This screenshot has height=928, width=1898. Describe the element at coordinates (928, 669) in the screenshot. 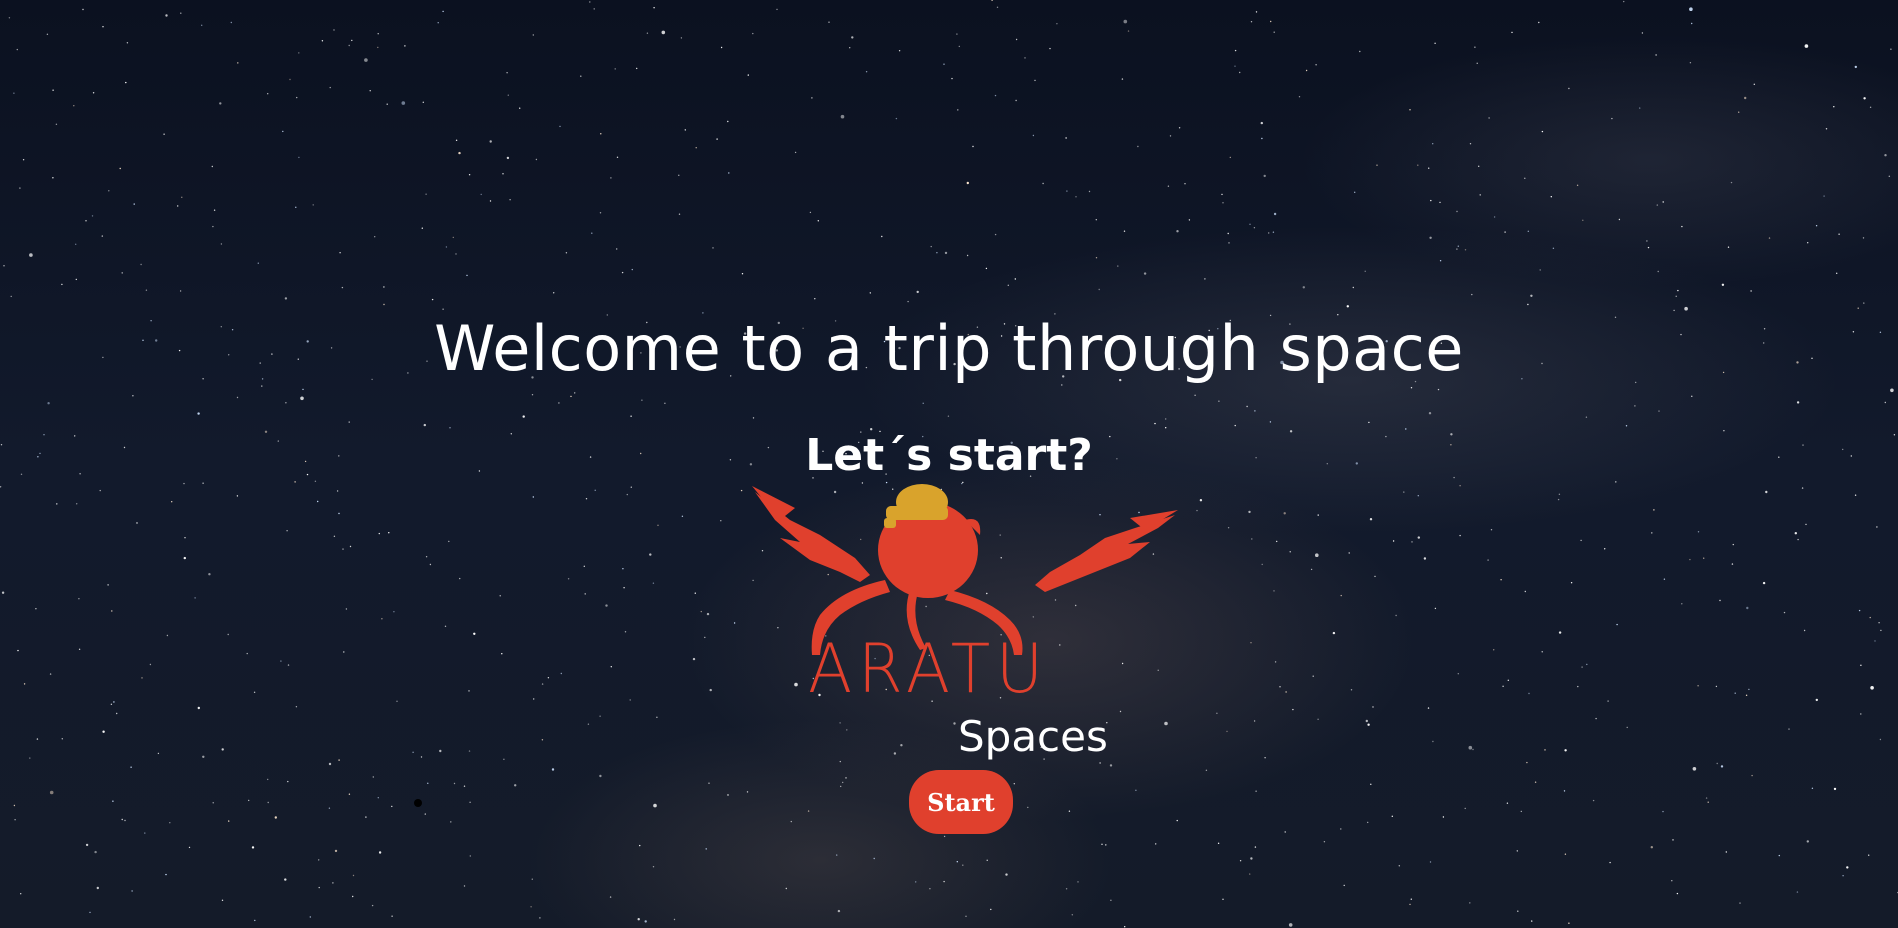

I see `brand-wordmark: ARATU` at that location.